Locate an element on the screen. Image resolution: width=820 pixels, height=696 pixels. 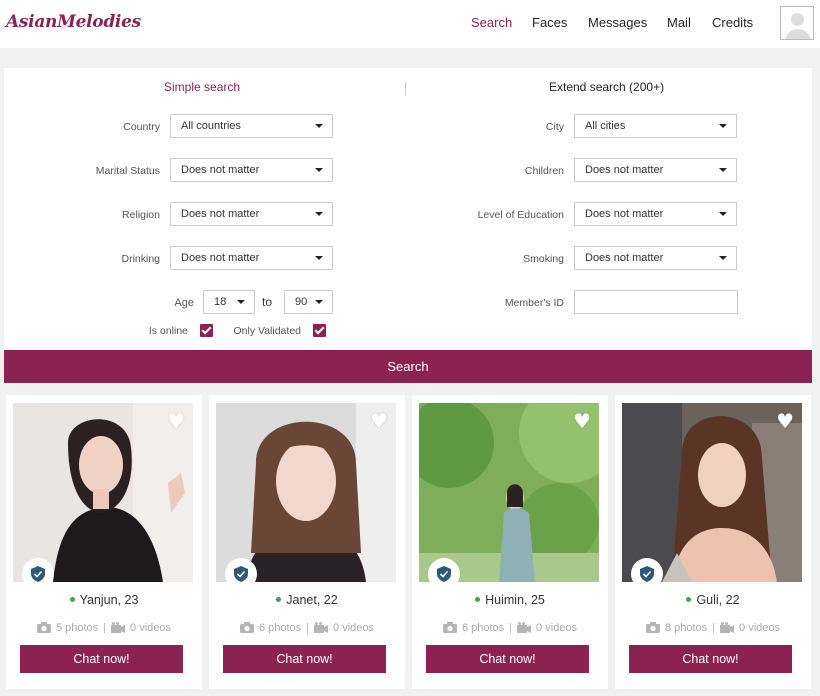
profile-name: Yanjun, 23 is located at coordinates (104, 600).